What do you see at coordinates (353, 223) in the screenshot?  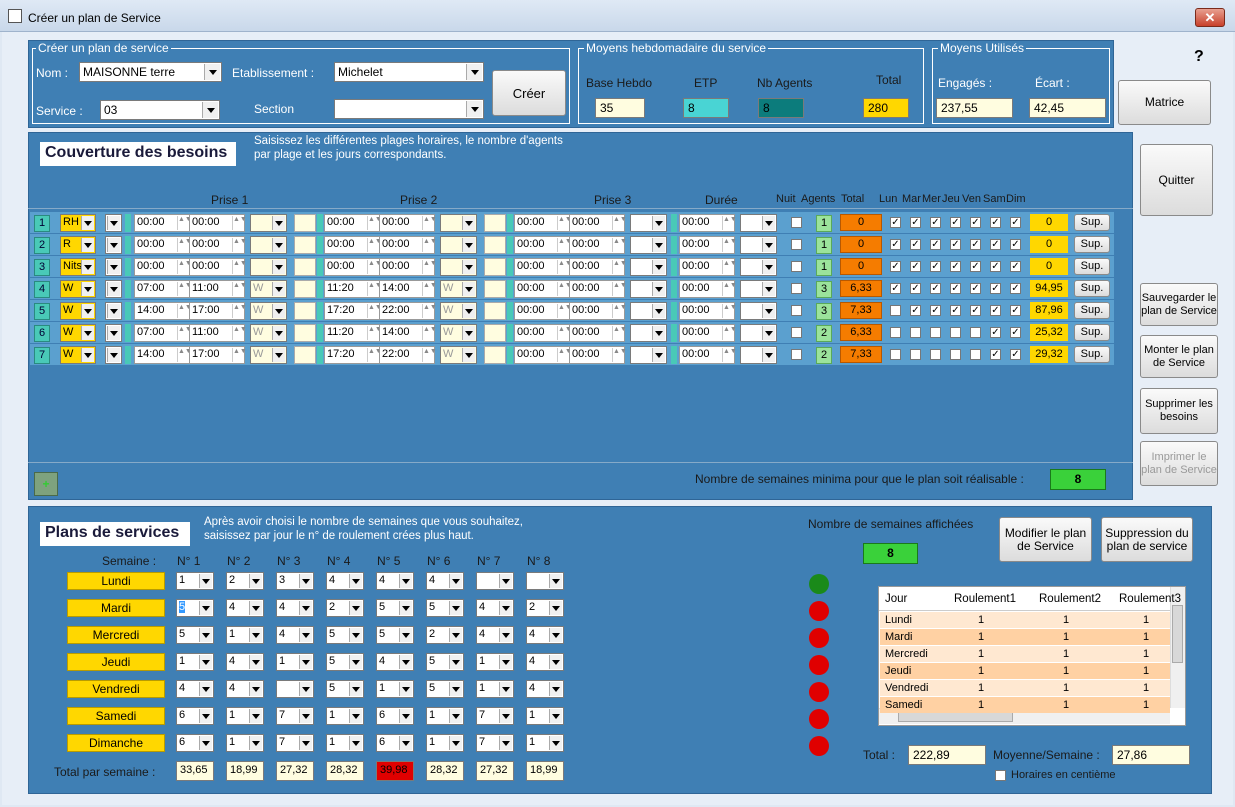 I see `p2-start: 00:00 ▲▼` at bounding box center [353, 223].